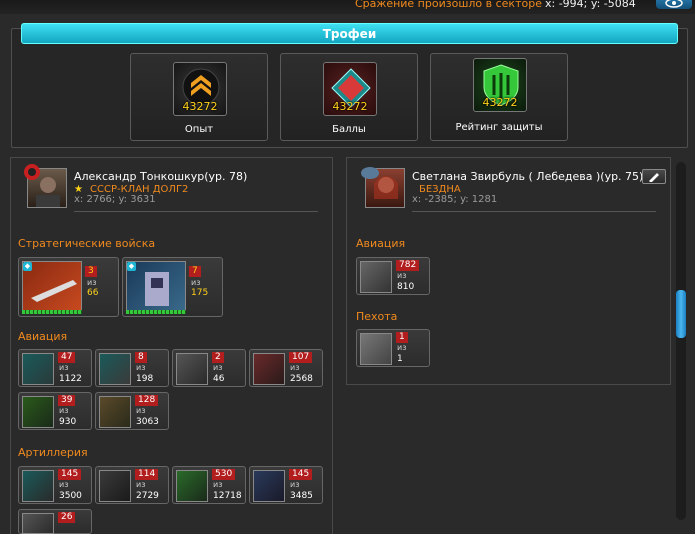  What do you see at coordinates (67, 357) in the screenshot?
I see `unit-count: 47` at bounding box center [67, 357].